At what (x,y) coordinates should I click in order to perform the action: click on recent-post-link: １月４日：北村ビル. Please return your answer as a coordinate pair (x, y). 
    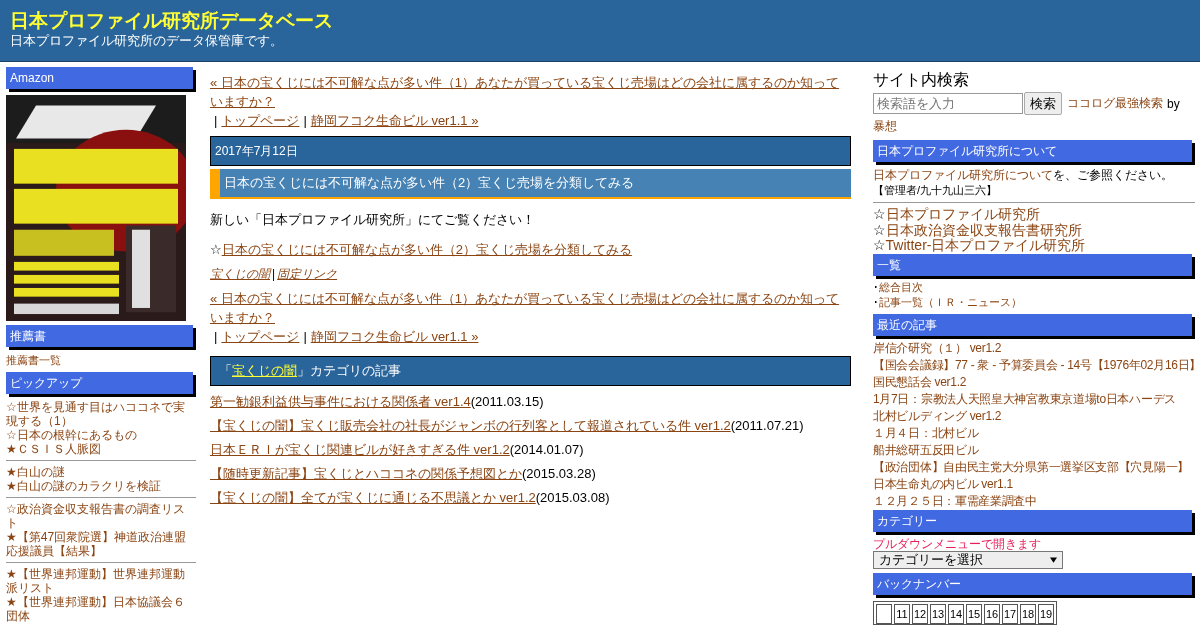
    Looking at the image, I should click on (1034, 433).